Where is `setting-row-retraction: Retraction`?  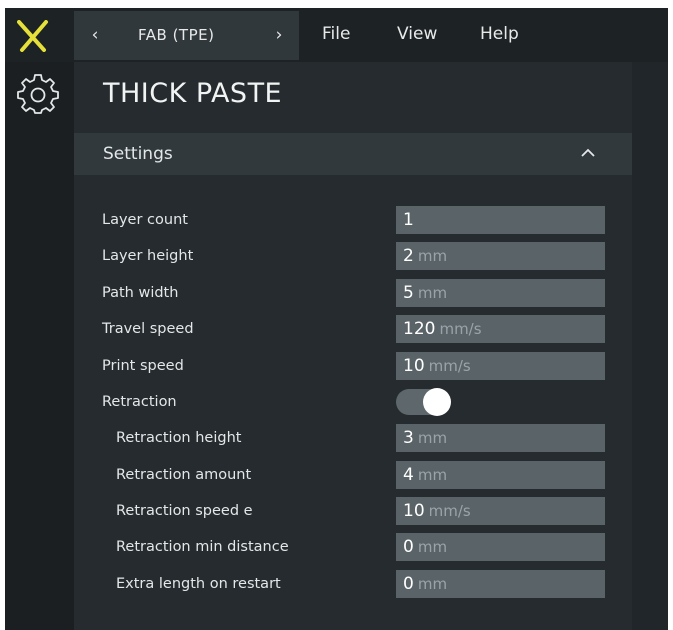
setting-row-retraction: Retraction is located at coordinates (353, 402).